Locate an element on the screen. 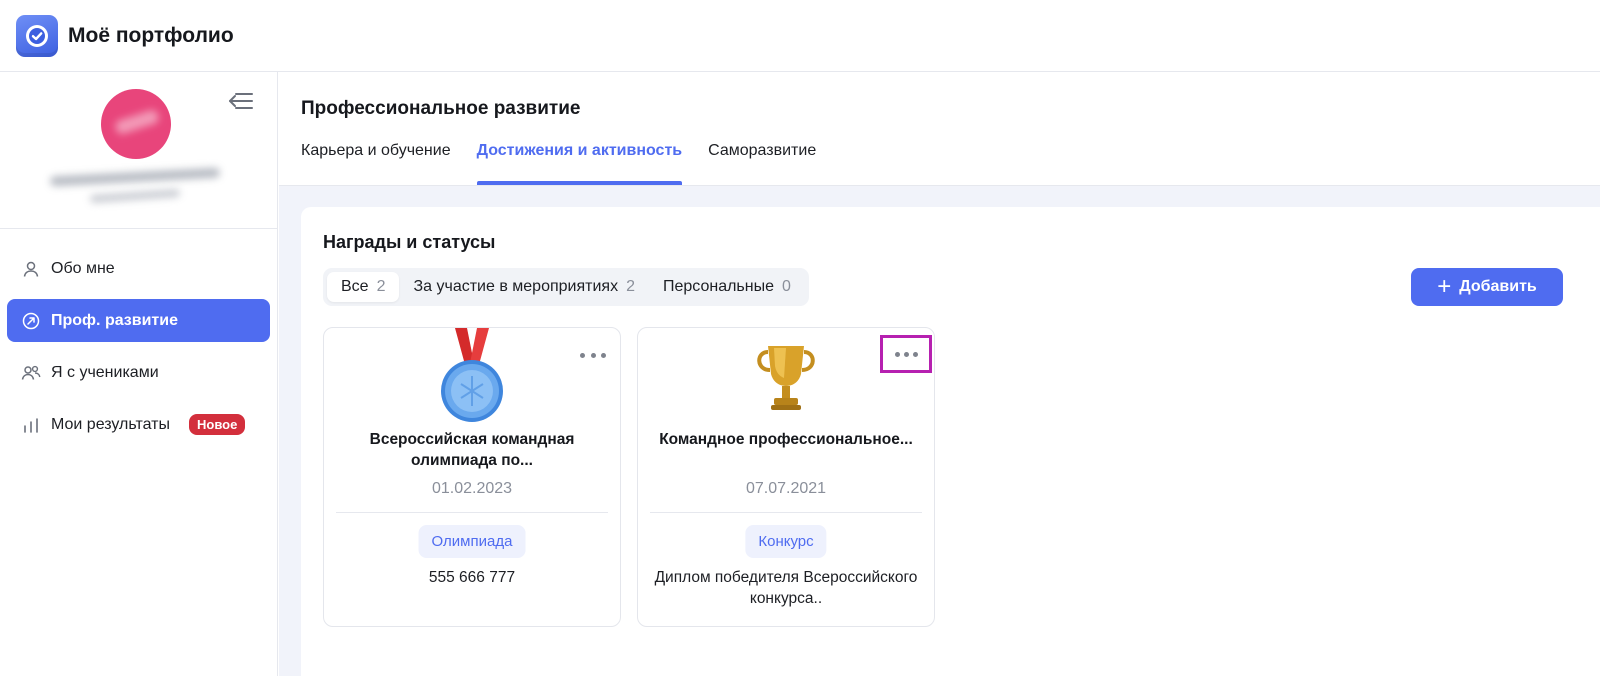  app-title: Моё портфолио is located at coordinates (151, 35).